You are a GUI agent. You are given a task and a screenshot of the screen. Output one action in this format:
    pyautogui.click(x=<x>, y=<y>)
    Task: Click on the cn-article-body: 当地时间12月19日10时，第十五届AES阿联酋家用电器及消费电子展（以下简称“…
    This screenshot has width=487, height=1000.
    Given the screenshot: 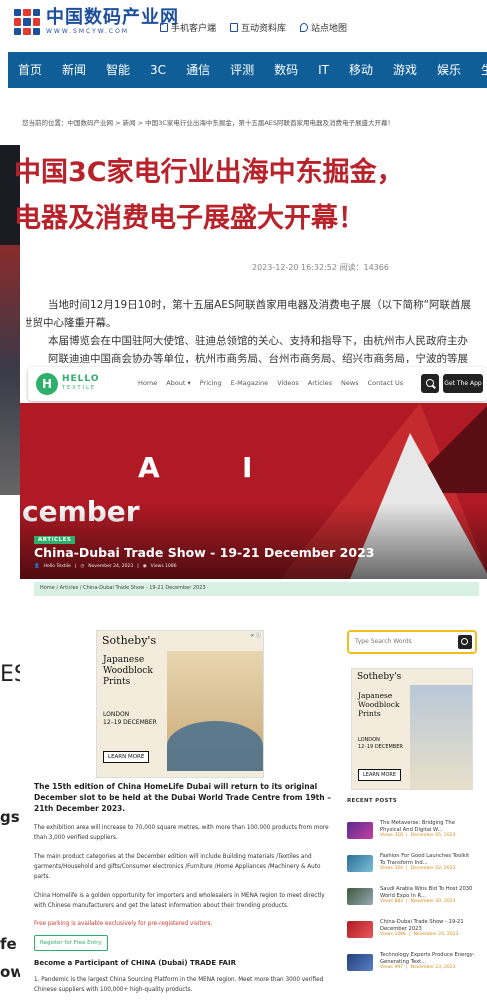 What is the action you would take?
    pyautogui.click(x=249, y=332)
    